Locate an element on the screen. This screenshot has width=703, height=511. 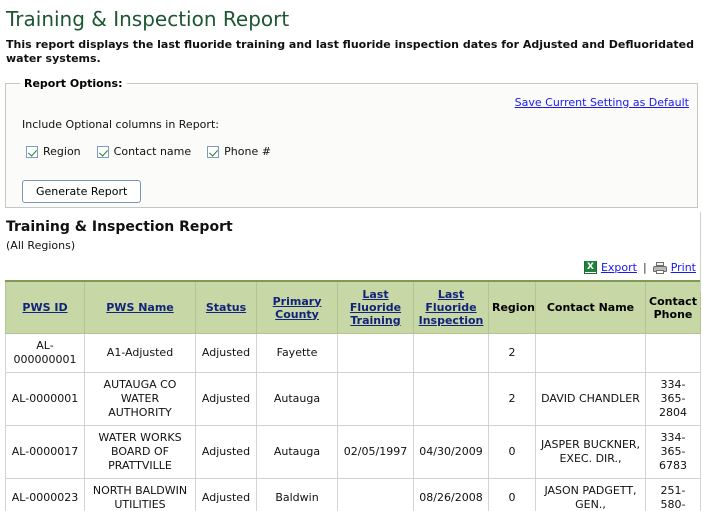
cell-pws-id: AL-000000001 is located at coordinates (45, 353).